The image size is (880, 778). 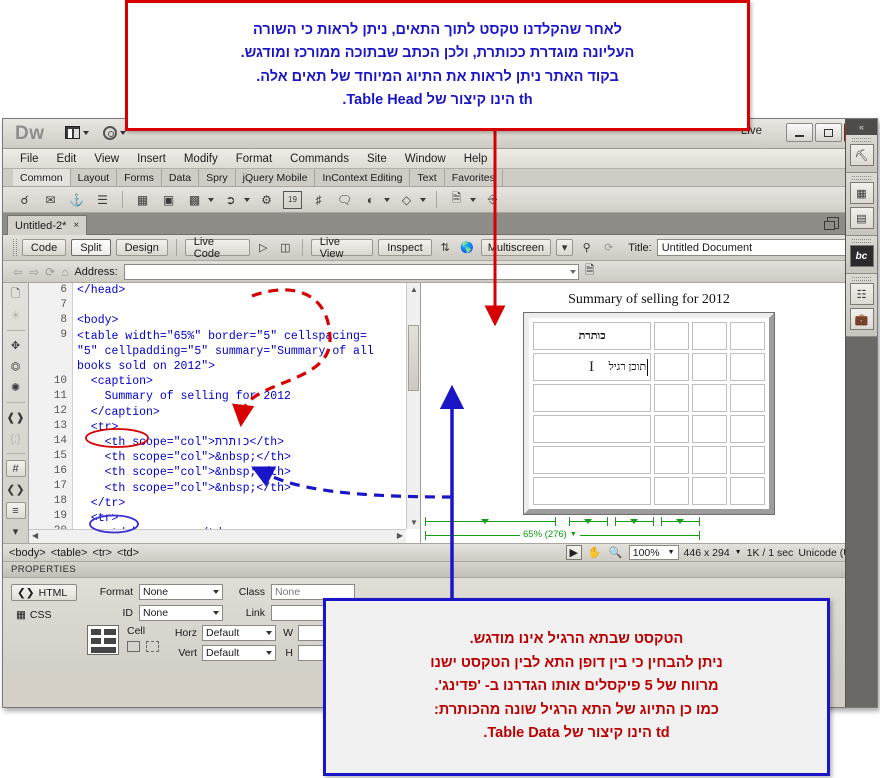 What do you see at coordinates (266, 200) in the screenshot?
I see `widget-icon: ⚙` at bounding box center [266, 200].